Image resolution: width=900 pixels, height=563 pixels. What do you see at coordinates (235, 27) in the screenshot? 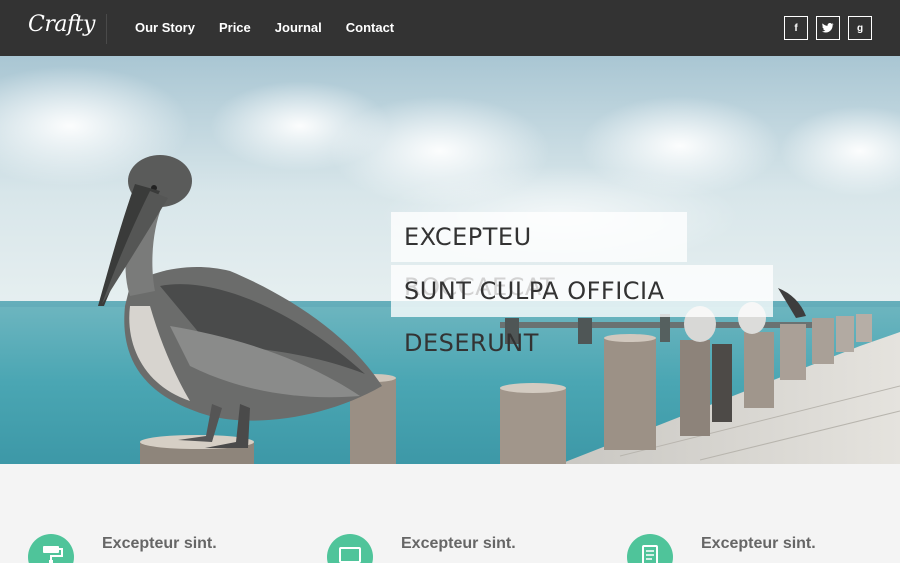
I see `nav-link-price: Price` at bounding box center [235, 27].